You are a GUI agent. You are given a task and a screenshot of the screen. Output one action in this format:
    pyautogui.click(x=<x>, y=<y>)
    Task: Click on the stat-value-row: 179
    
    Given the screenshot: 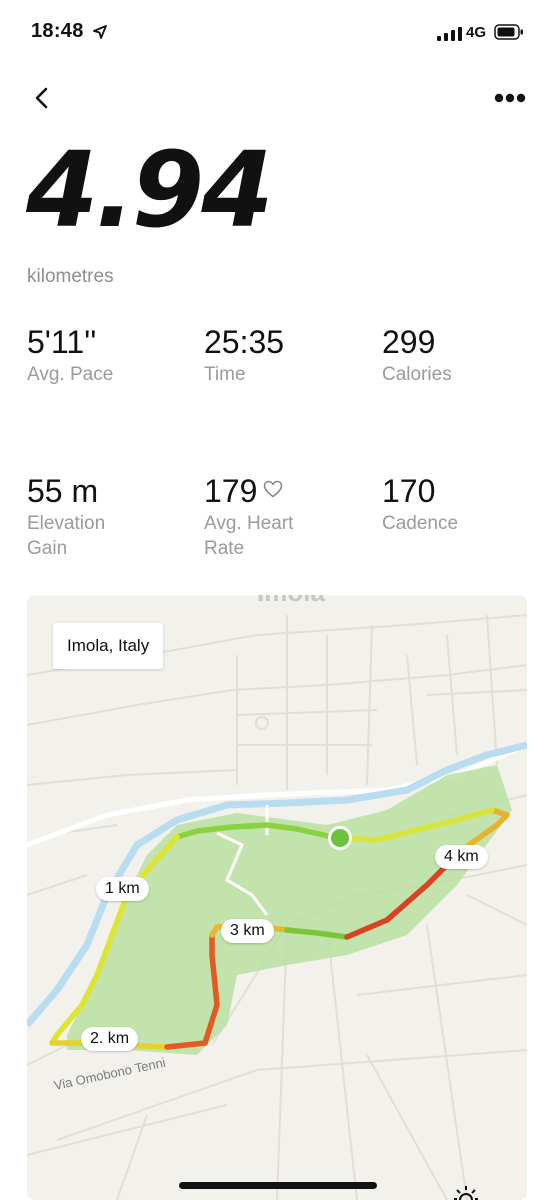 What is the action you would take?
    pyautogui.click(x=284, y=491)
    